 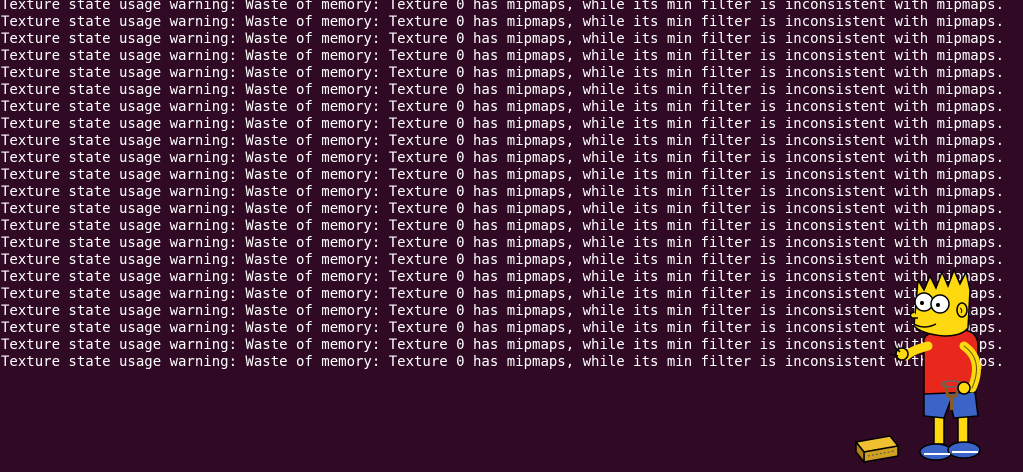 I want to click on box-icon, so click(x=877, y=450).